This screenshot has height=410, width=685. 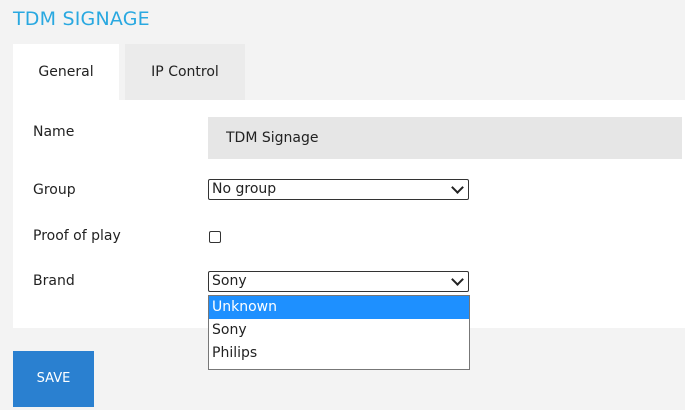 I want to click on brand-label: Brand, so click(x=54, y=281).